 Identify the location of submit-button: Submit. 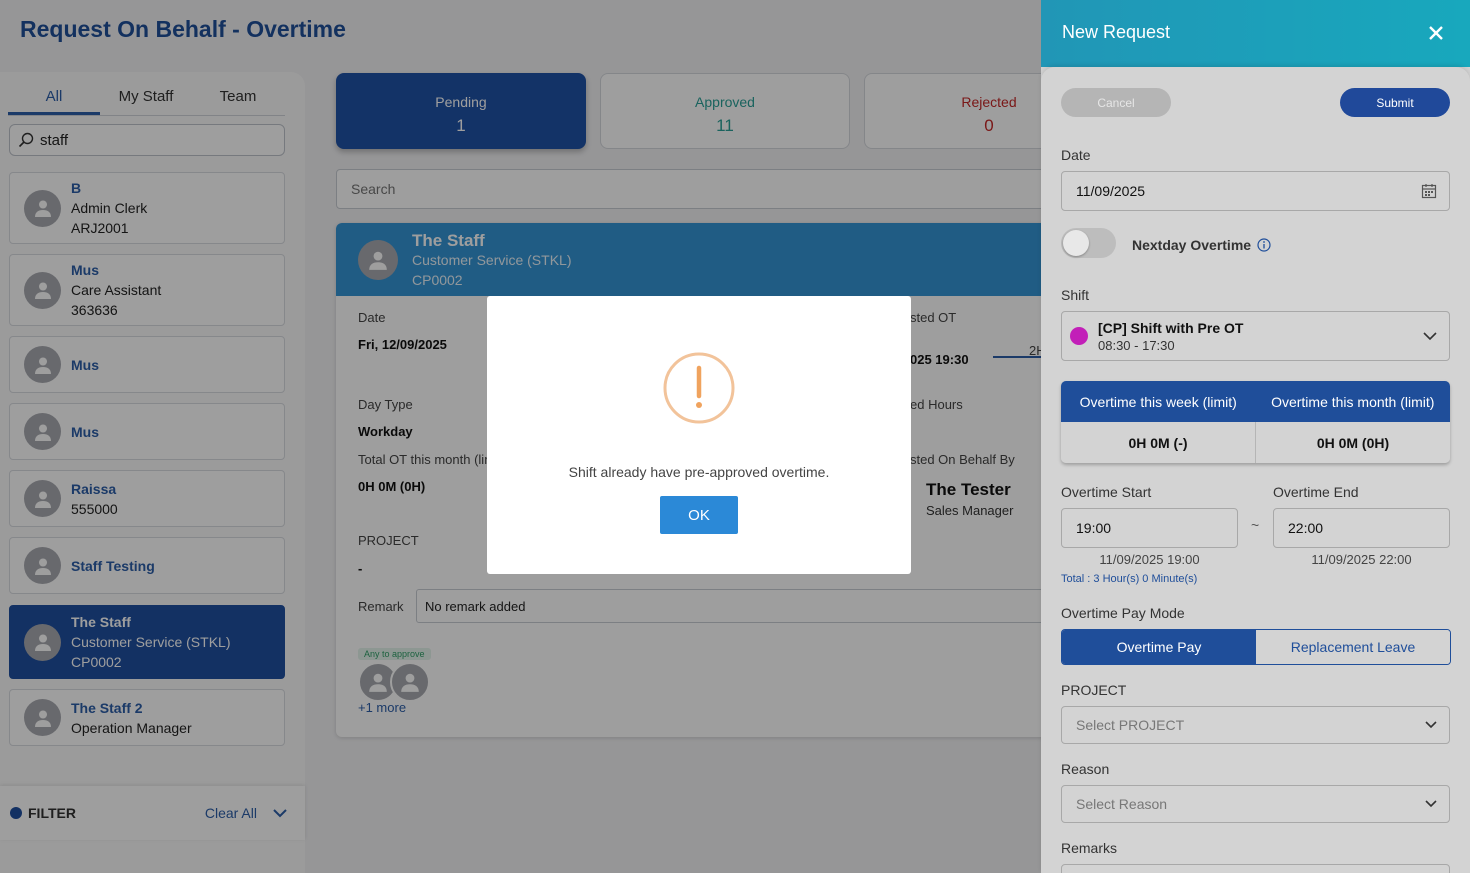
(1395, 102).